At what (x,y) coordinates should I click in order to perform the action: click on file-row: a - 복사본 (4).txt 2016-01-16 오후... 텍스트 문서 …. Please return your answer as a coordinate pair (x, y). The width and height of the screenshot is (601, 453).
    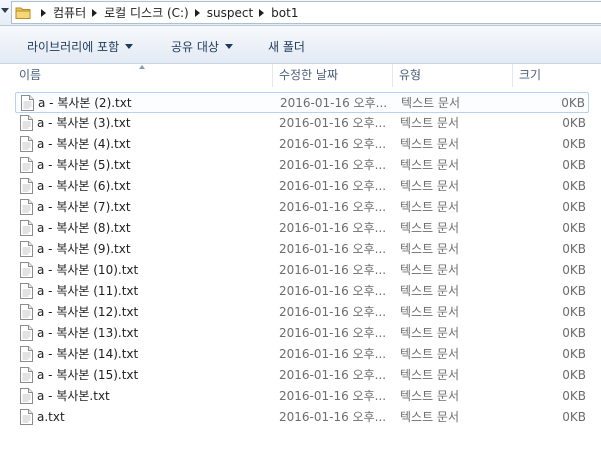
    Looking at the image, I should click on (302, 144).